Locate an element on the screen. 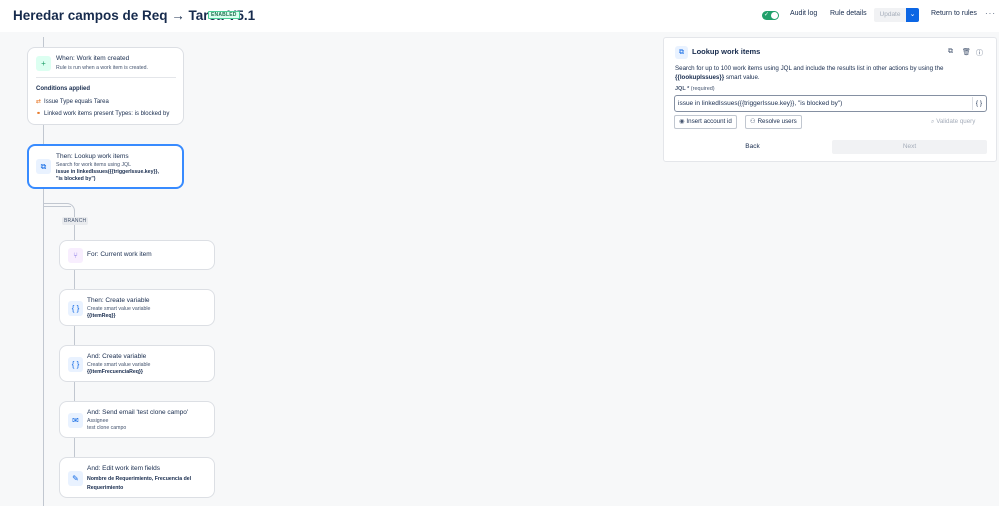  duplicate-icon: ⧉ is located at coordinates (950, 52).